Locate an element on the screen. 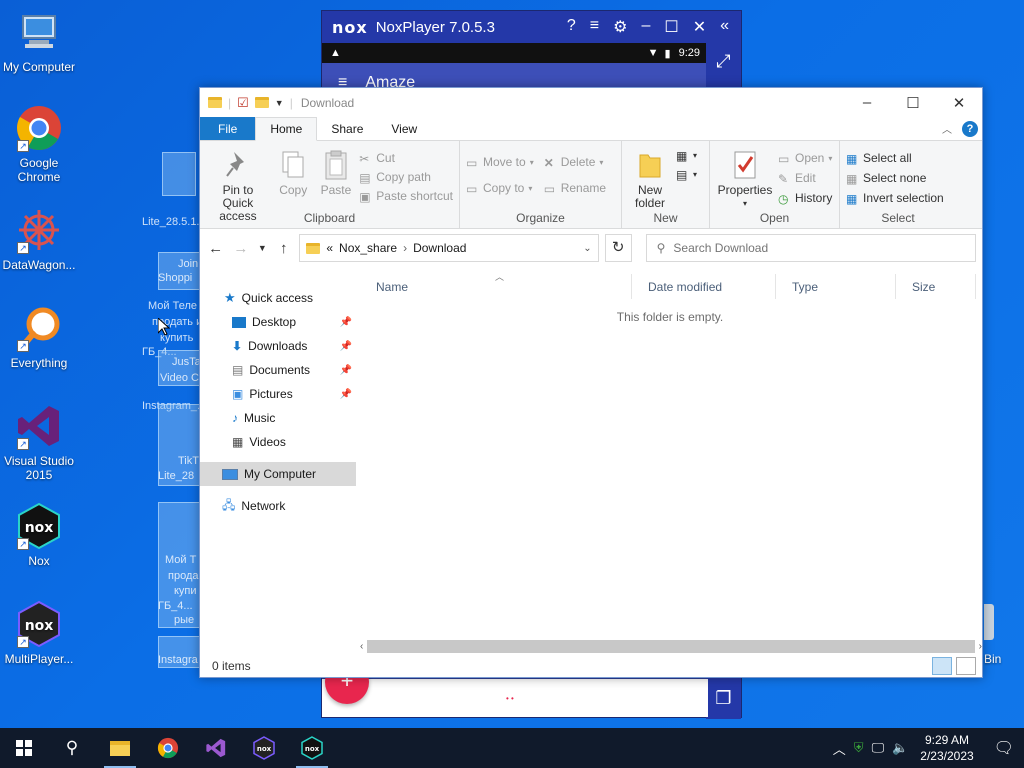  scroll-right-icon: › is located at coordinates (980, 646).